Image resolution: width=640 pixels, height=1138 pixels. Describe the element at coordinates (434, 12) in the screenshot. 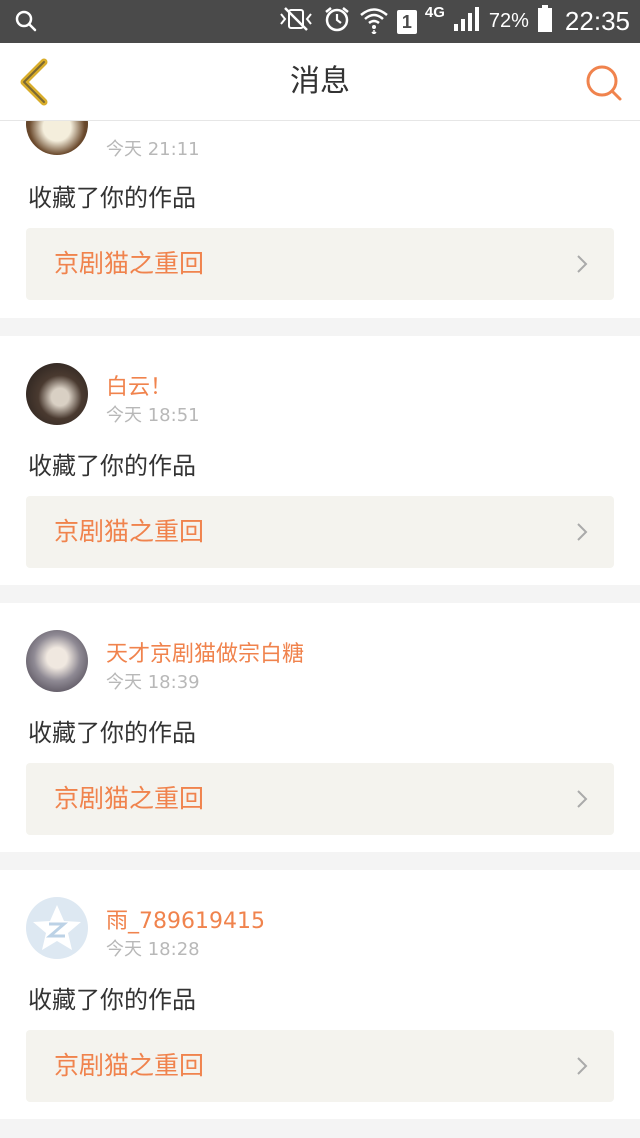

I see `network-type: 4G` at that location.